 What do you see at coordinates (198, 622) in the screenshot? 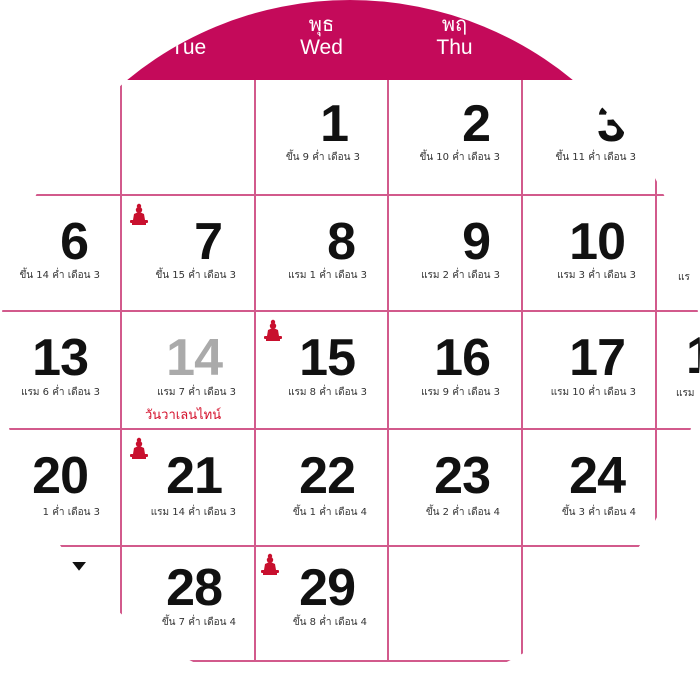
I see `lunar-date: ขึ้น 7 ค่ำ เดือน 4` at bounding box center [198, 622].